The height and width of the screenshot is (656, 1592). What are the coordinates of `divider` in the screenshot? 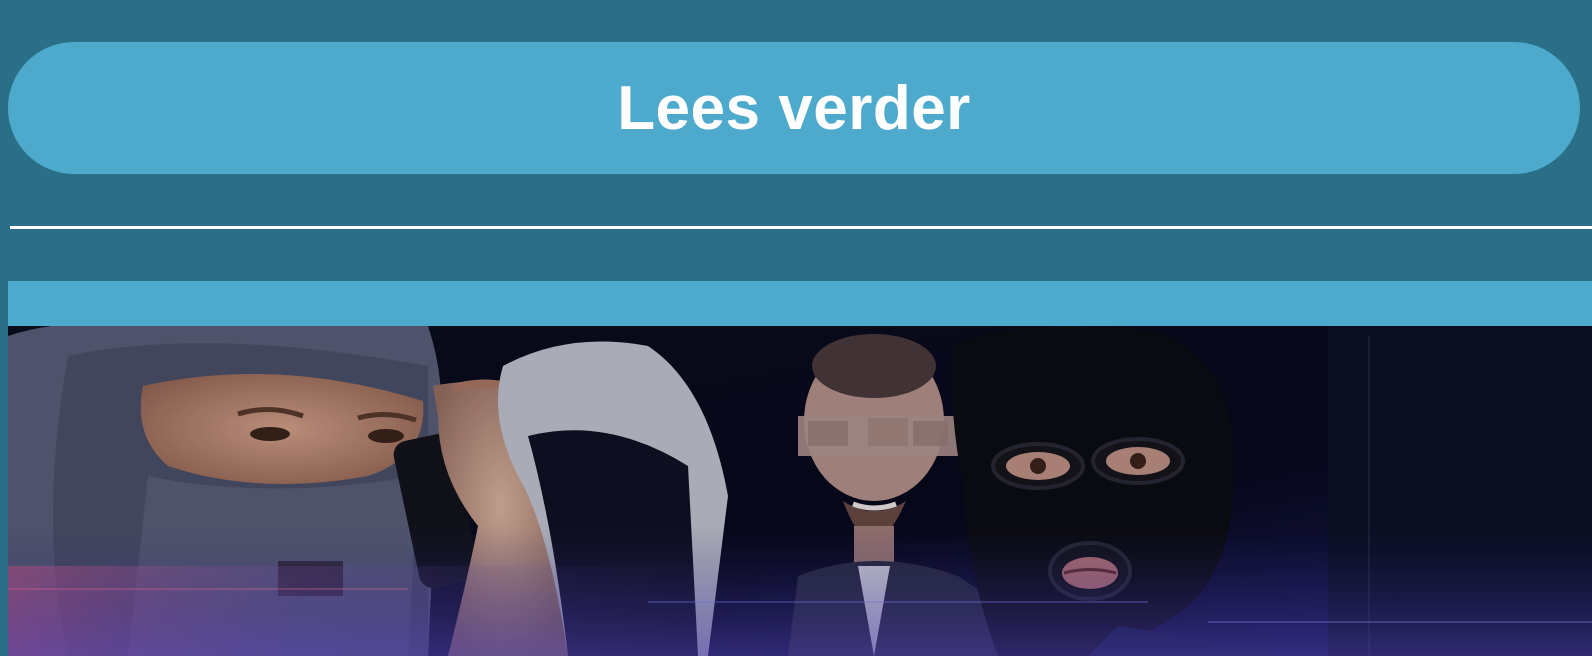 It's located at (801, 227).